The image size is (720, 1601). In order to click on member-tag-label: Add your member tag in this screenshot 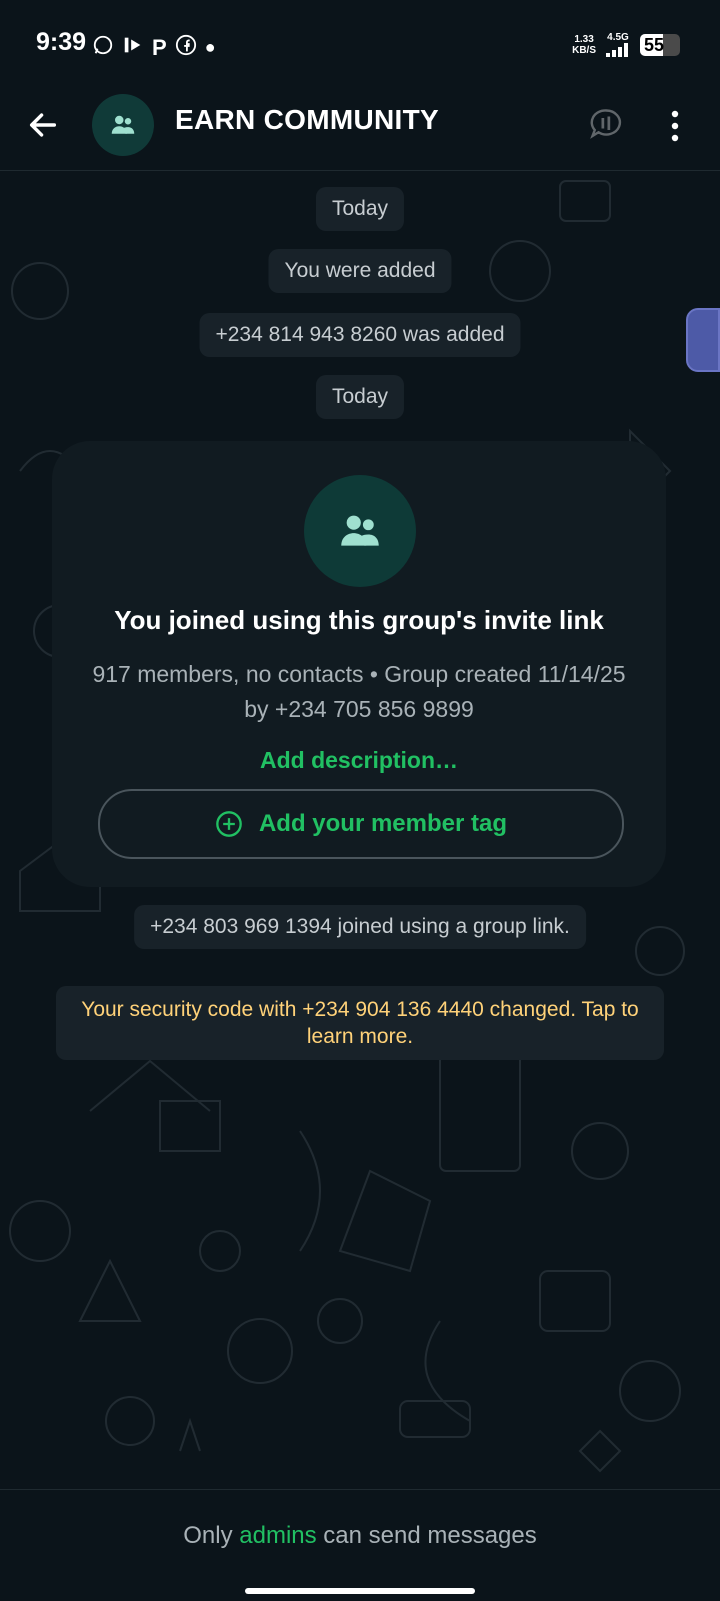, I will do `click(383, 823)`.